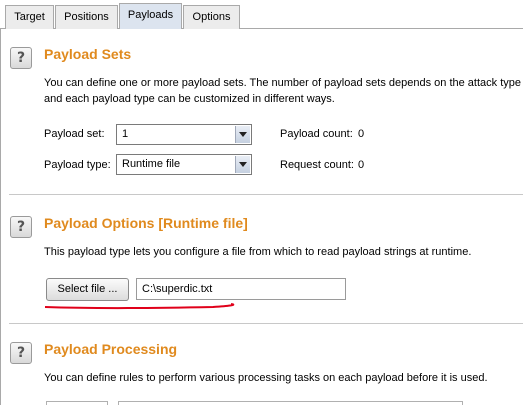 Image resolution: width=523 pixels, height=405 pixels. What do you see at coordinates (316, 134) in the screenshot?
I see `payload-count-label: Payload count:` at bounding box center [316, 134].